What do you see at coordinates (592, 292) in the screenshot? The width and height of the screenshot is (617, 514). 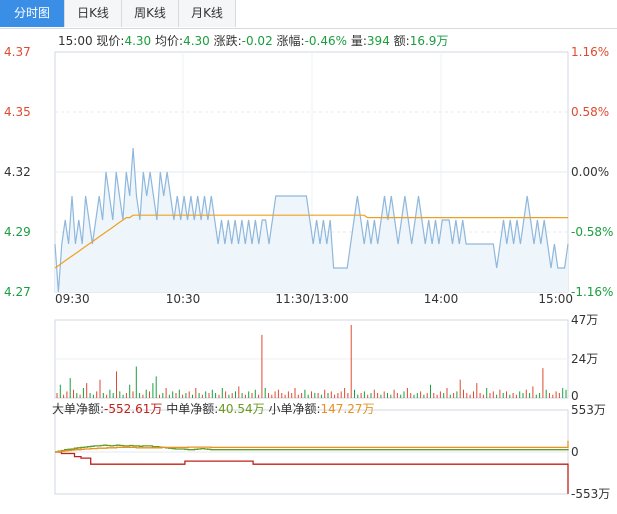 I see `y-tick-right: -1.16%` at bounding box center [592, 292].